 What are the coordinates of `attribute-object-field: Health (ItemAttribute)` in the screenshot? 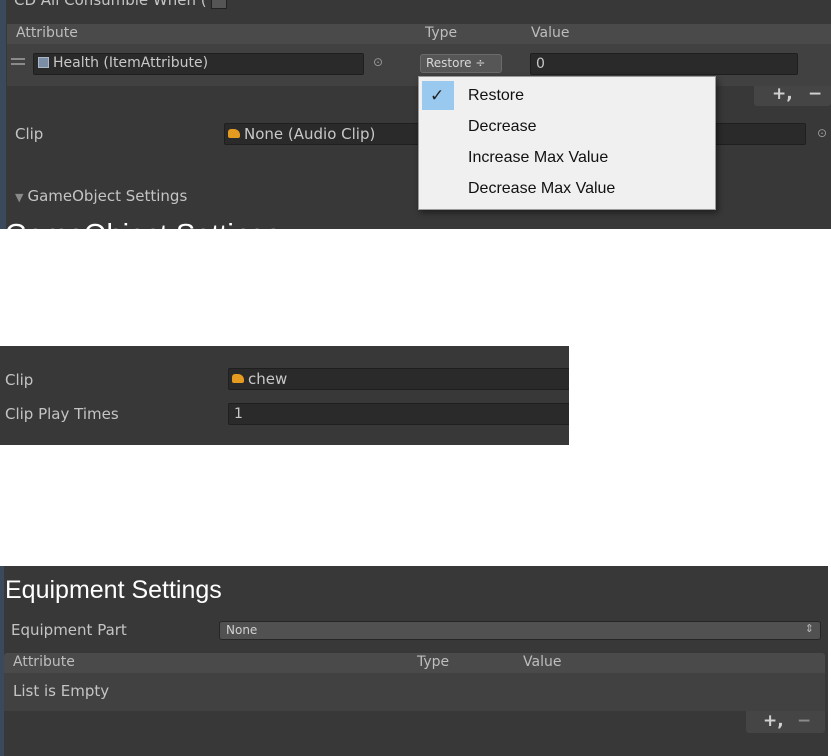 It's located at (198, 64).